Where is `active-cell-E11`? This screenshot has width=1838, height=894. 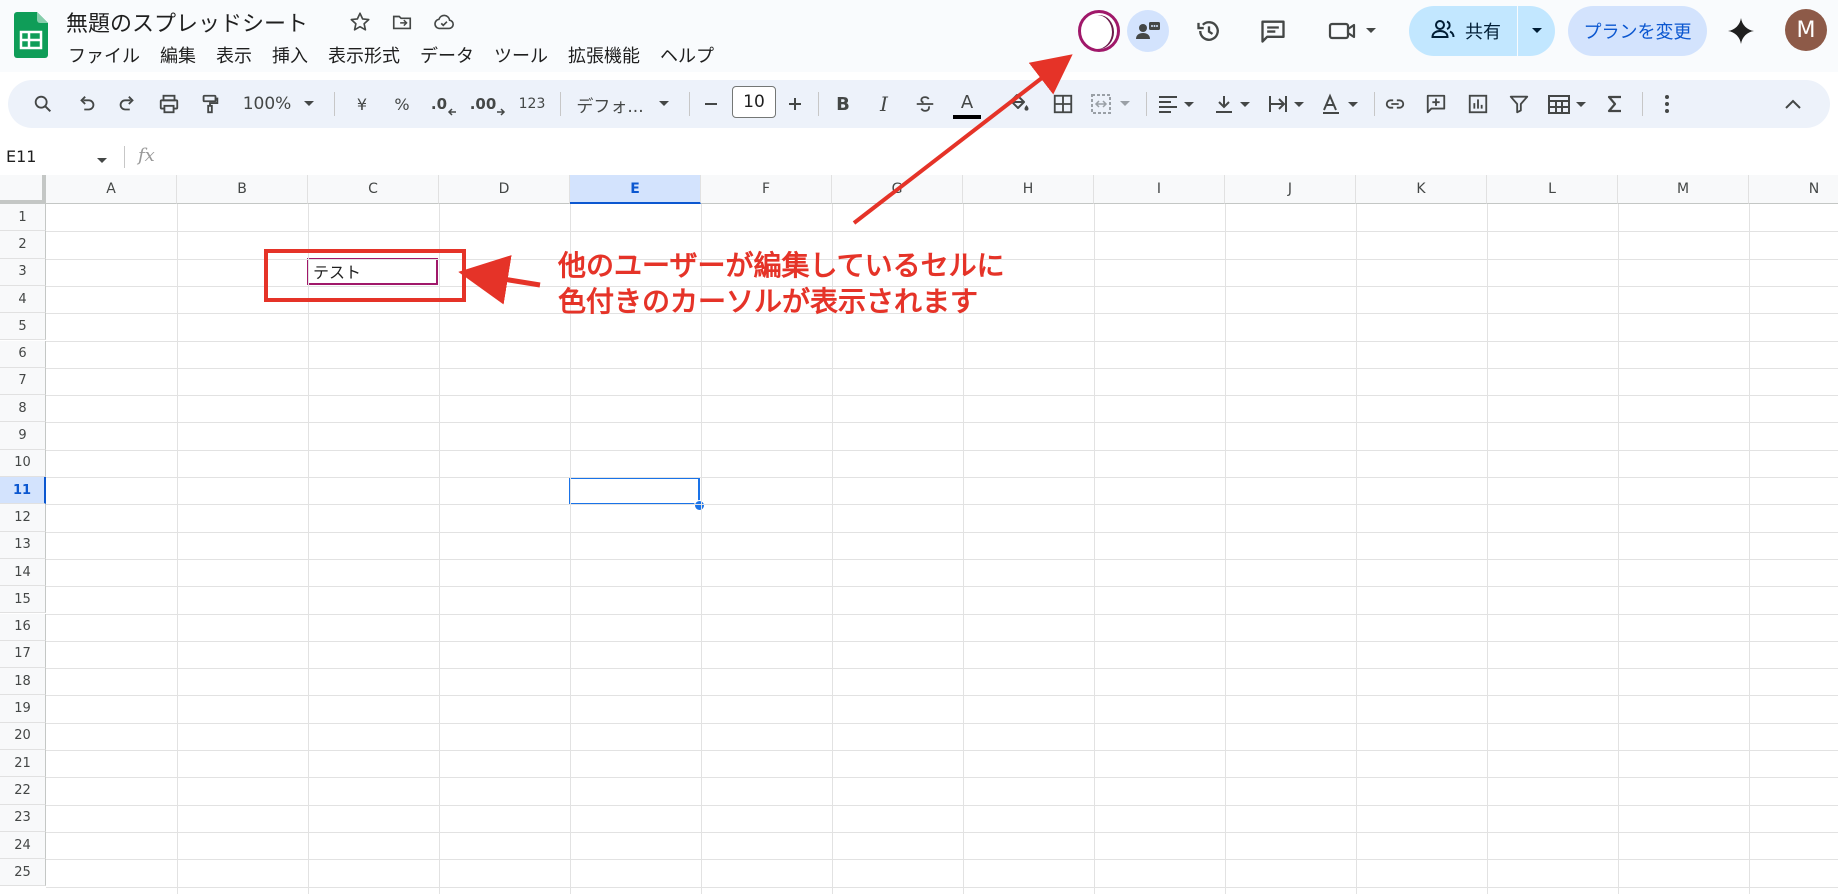 active-cell-E11 is located at coordinates (634, 491).